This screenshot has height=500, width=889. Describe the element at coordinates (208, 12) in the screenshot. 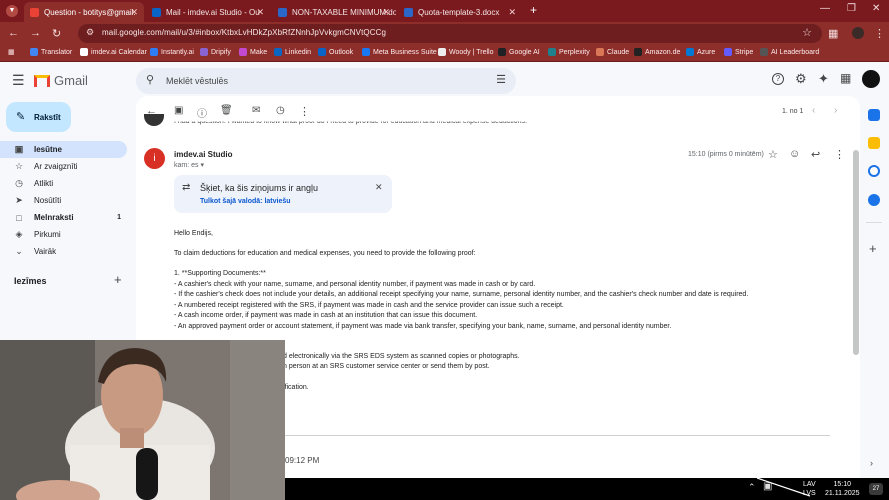

I see `tab-outlook: Mail - imdev.ai Studio - Outlook ✕` at that location.